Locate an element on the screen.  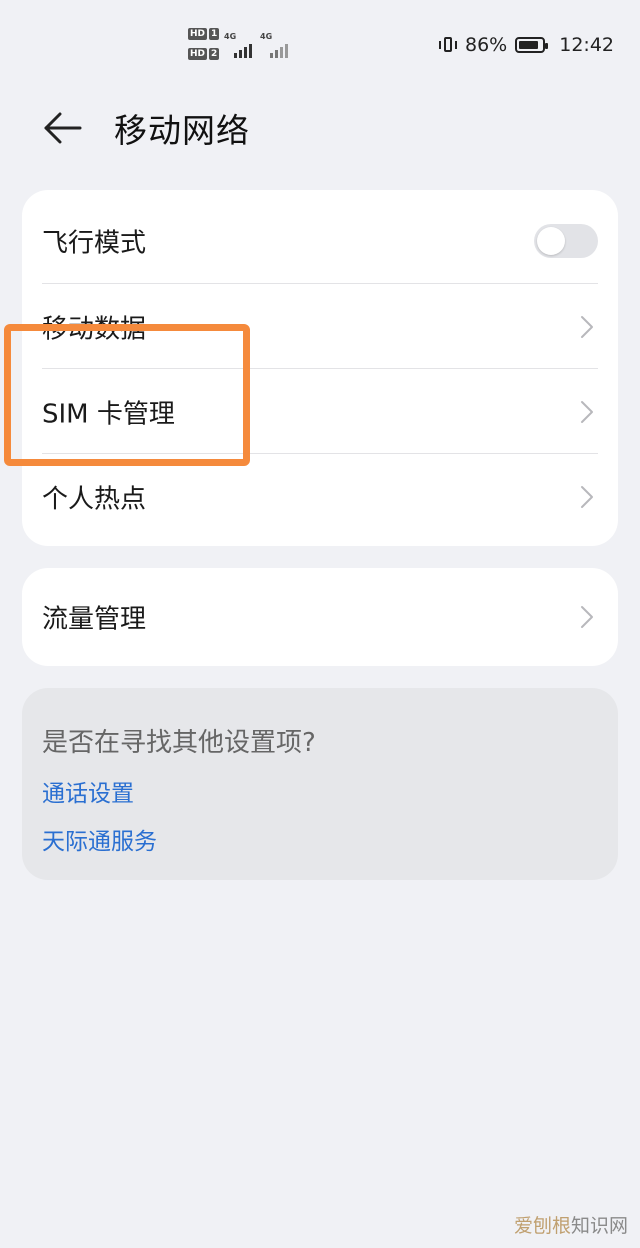
hd2-label: HD is located at coordinates (198, 54).